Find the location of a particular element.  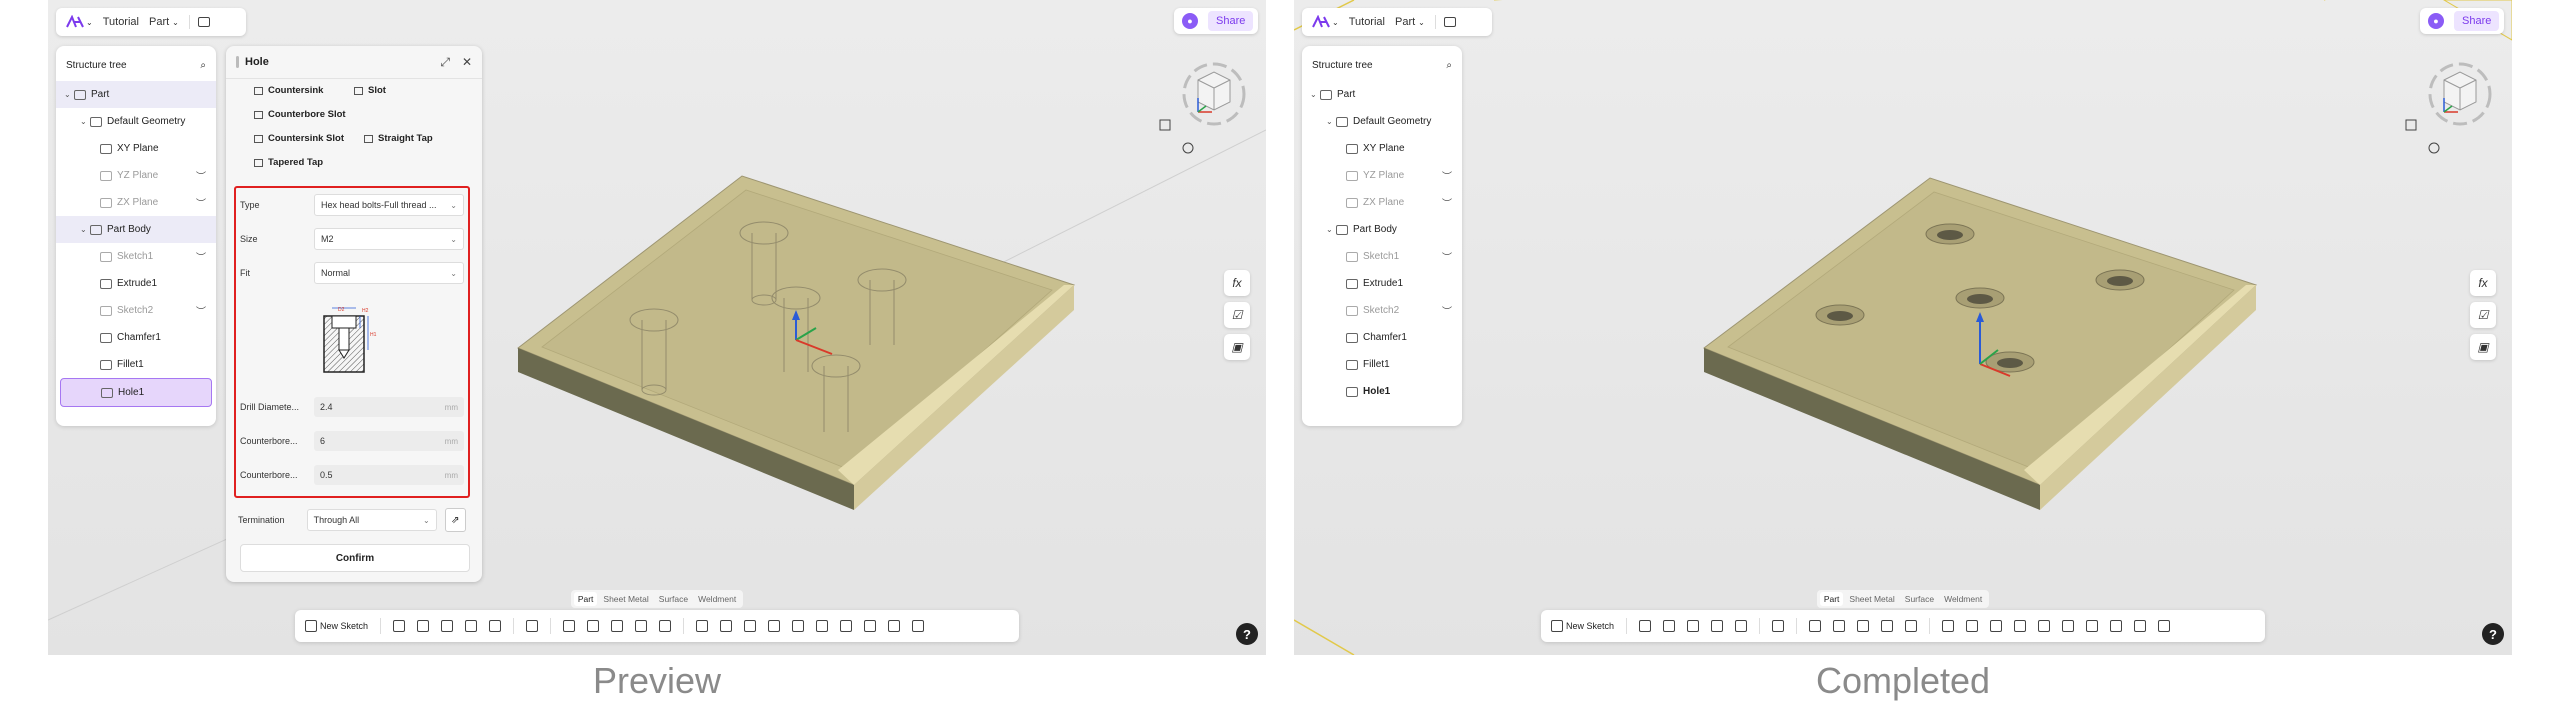

tree-item-default-geometry: ⌄ Default Geometry is located at coordinates (1382, 121).